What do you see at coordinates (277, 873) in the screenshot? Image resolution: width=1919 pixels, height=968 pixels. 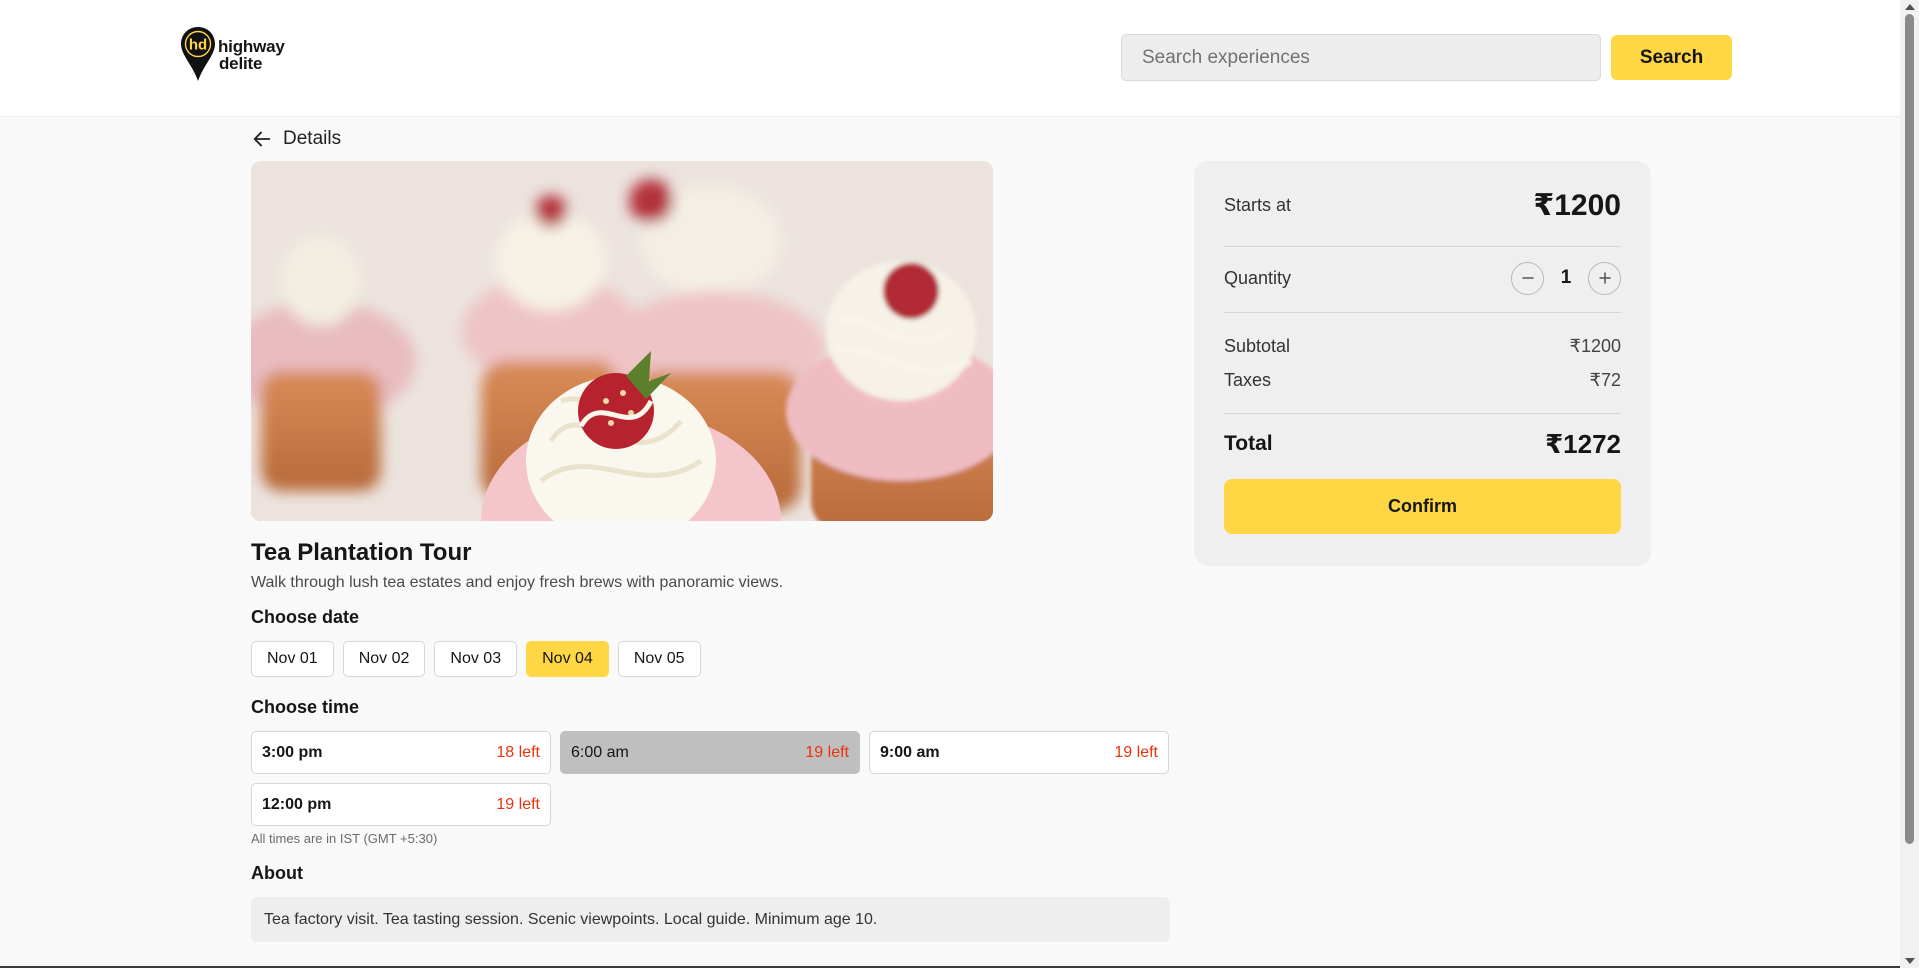 I see `about-heading: About` at bounding box center [277, 873].